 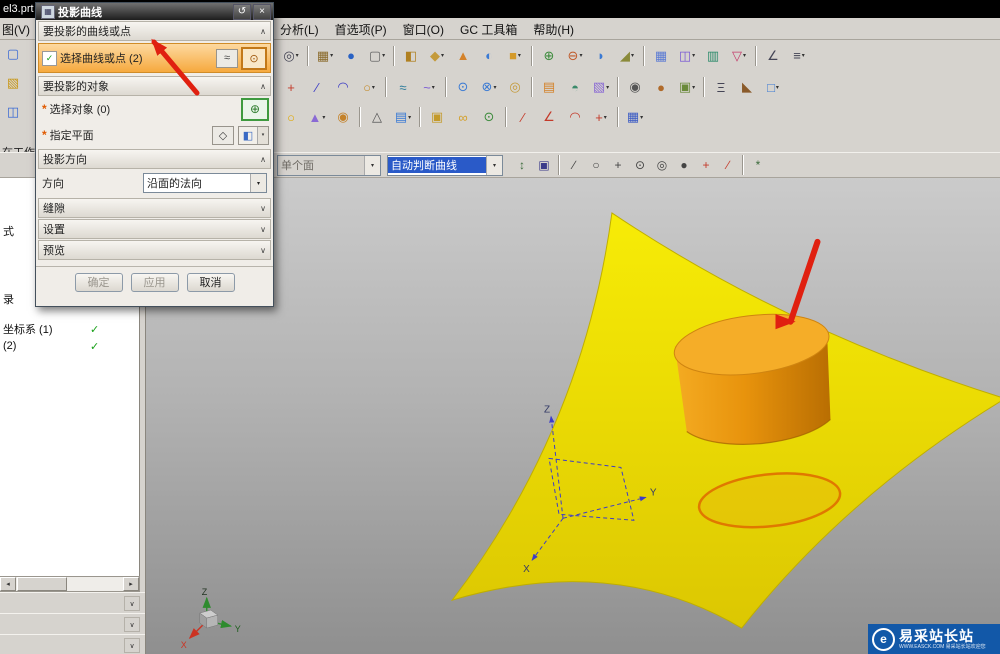 What do you see at coordinates (343, 117) in the screenshot?
I see `cylinder-icon: ◉` at bounding box center [343, 117].